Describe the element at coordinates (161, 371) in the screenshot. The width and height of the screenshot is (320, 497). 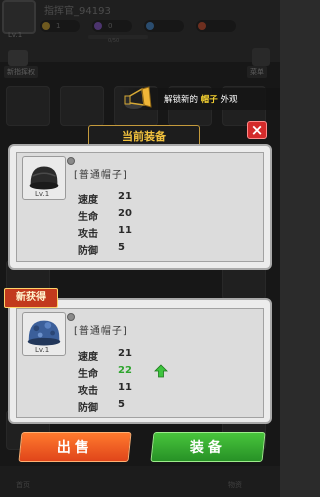
I see `arrow-up-icon` at that location.